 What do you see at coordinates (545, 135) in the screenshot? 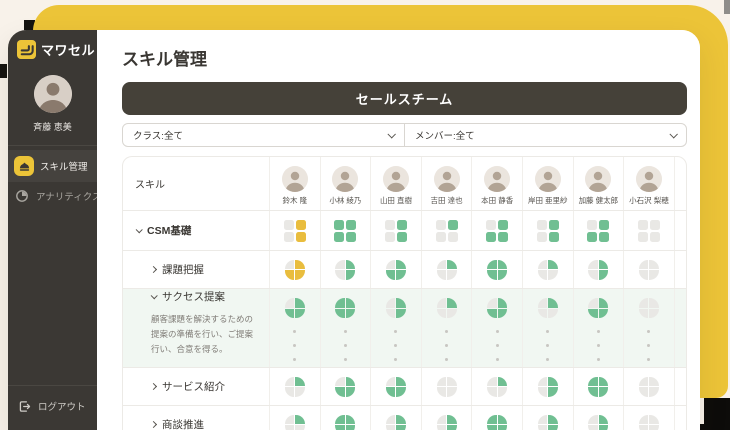
I see `member-filter-dropdown: メンバー:全て` at bounding box center [545, 135].